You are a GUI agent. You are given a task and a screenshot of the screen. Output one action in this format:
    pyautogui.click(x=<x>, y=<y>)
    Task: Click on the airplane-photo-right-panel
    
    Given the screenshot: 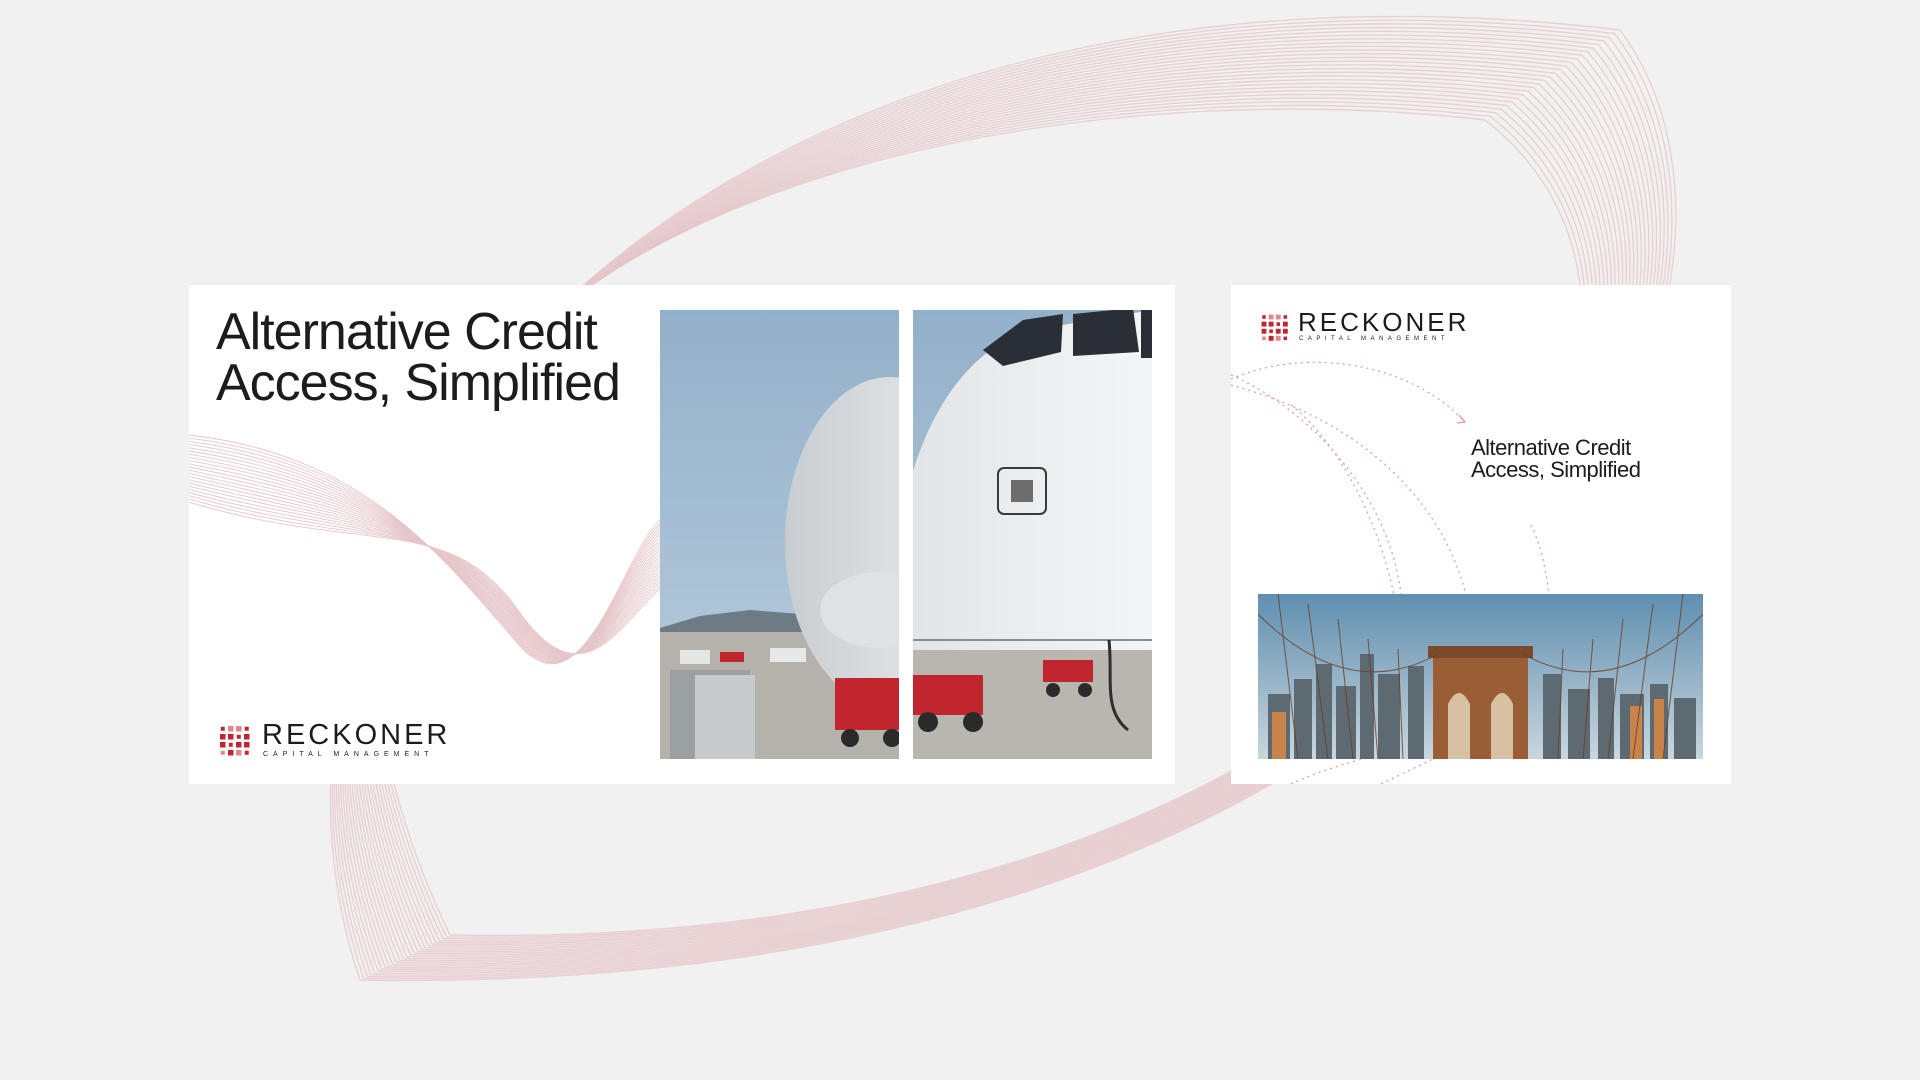 What is the action you would take?
    pyautogui.click(x=1032, y=534)
    